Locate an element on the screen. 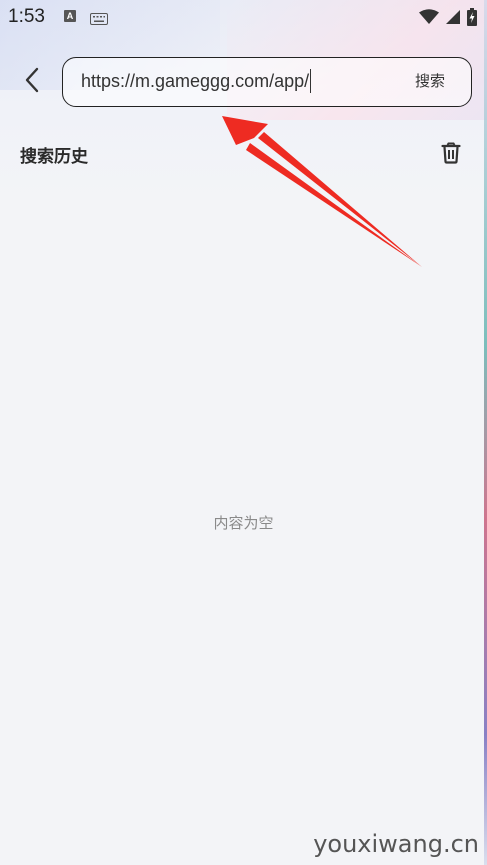 This screenshot has height=865, width=487. search-box: https://m.gameggg.com/app/ 搜索 is located at coordinates (267, 82).